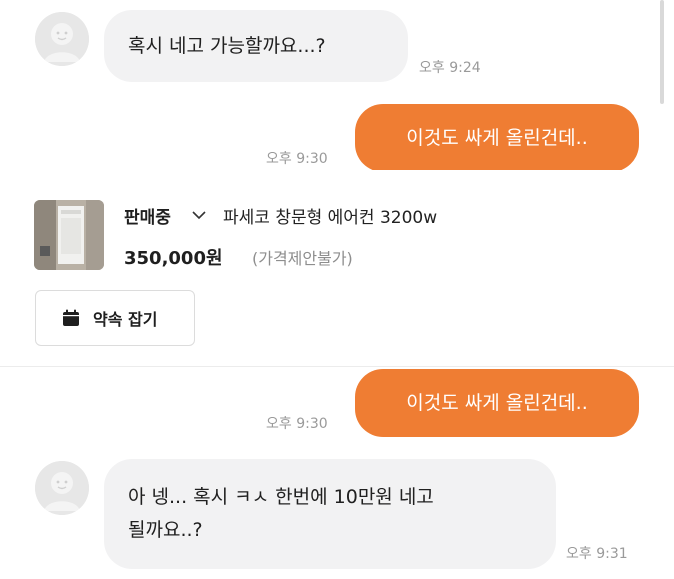 This screenshot has width=674, height=579. What do you see at coordinates (662, 52) in the screenshot?
I see `scrollbar` at bounding box center [662, 52].